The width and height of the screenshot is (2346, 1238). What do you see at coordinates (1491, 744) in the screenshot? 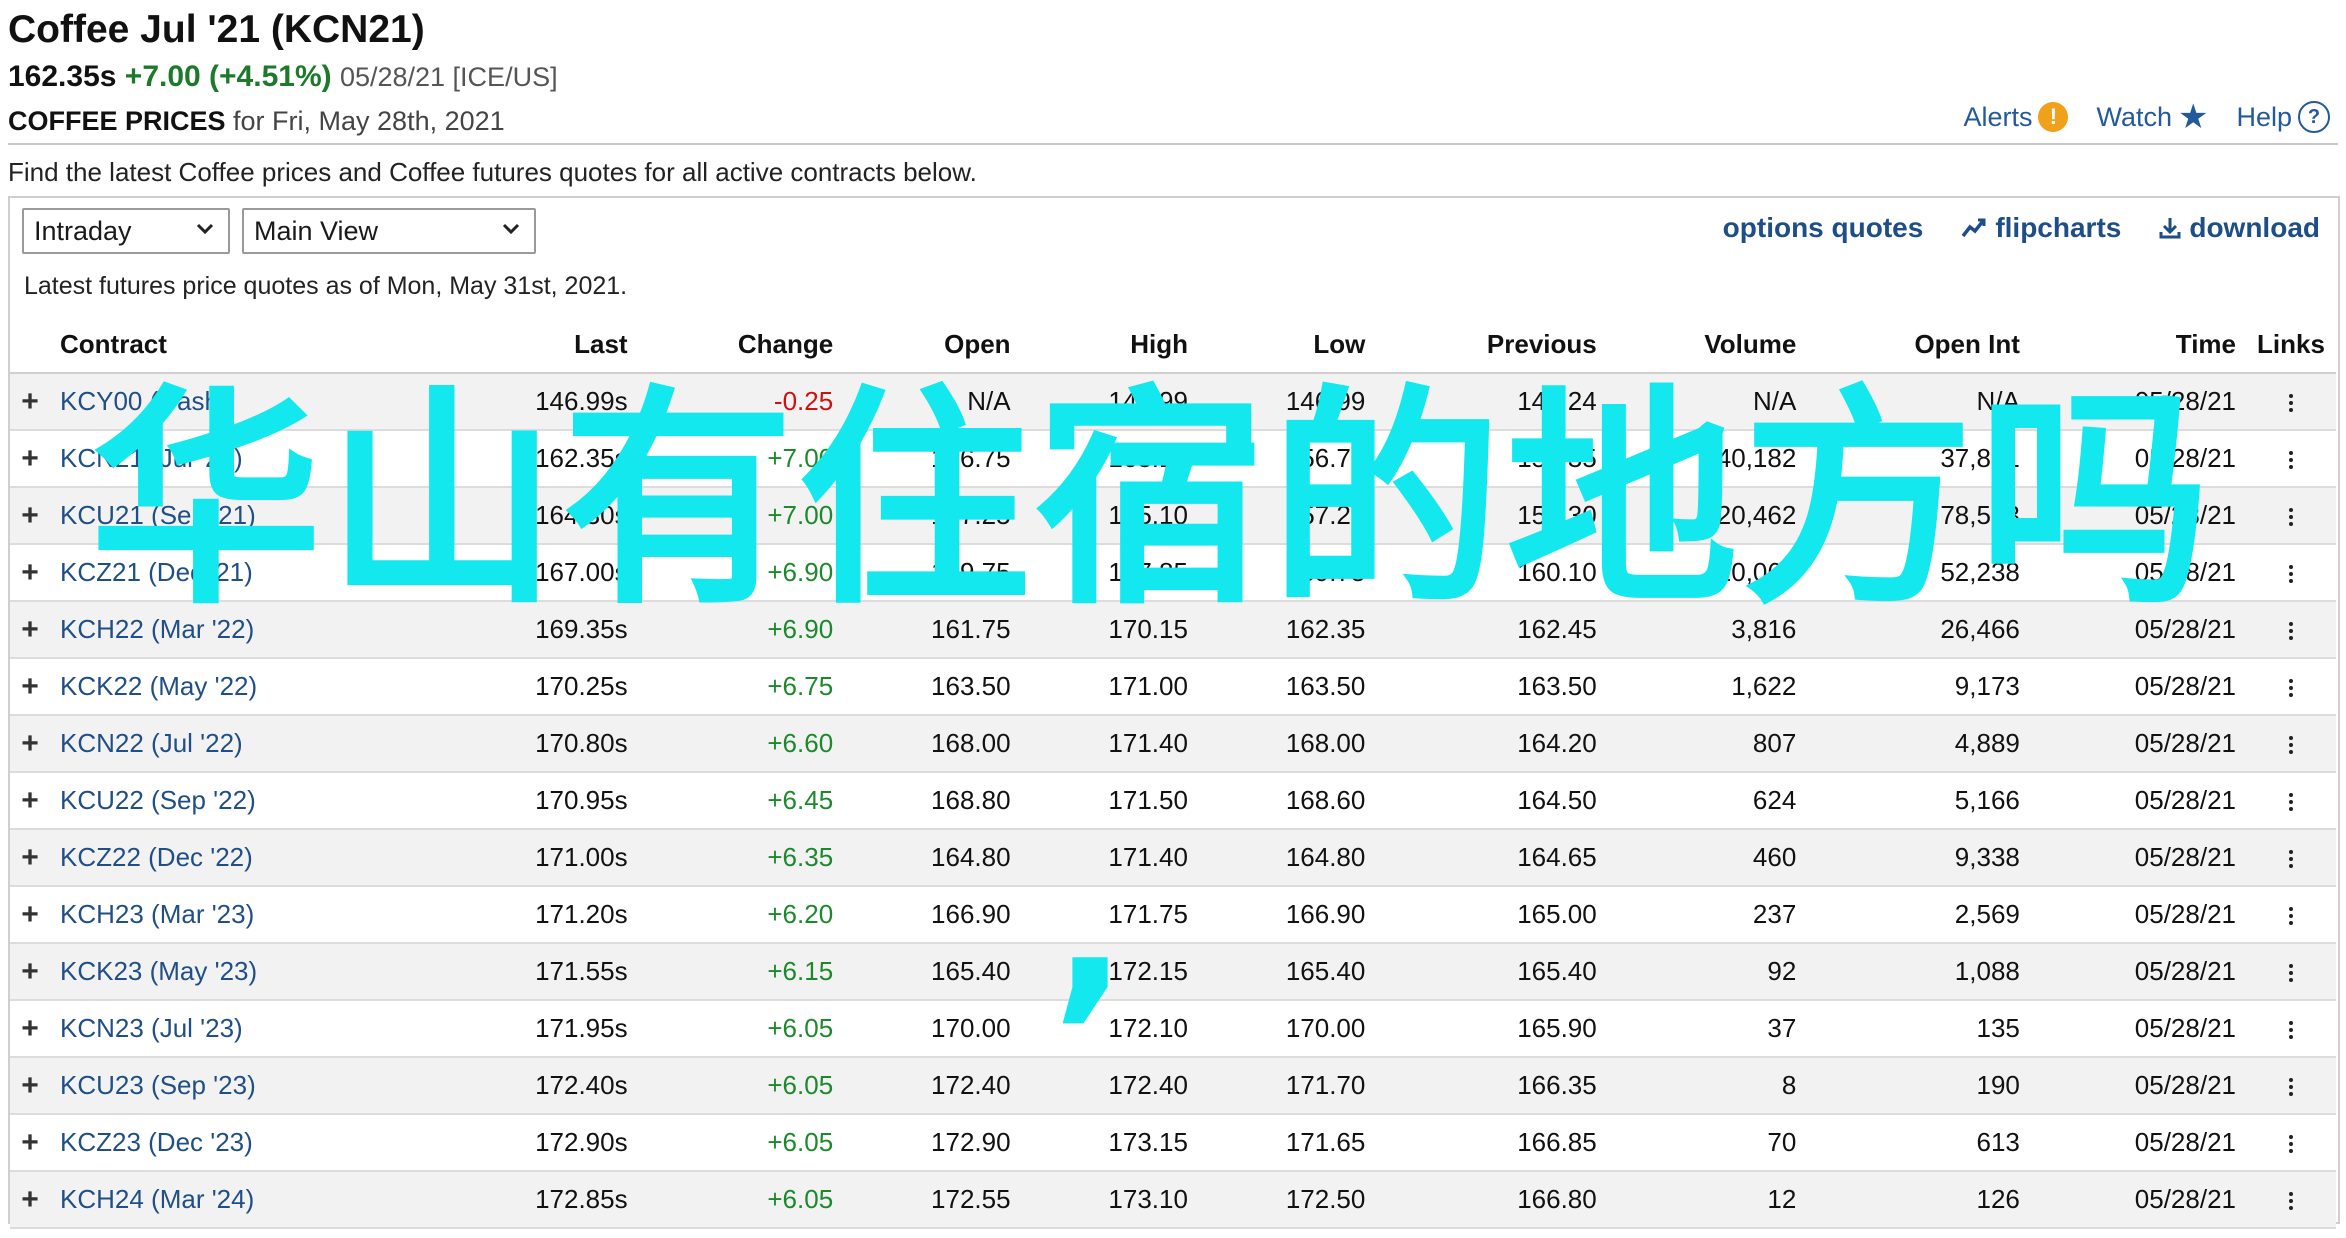
I see `cell-previous: 164.20` at bounding box center [1491, 744].